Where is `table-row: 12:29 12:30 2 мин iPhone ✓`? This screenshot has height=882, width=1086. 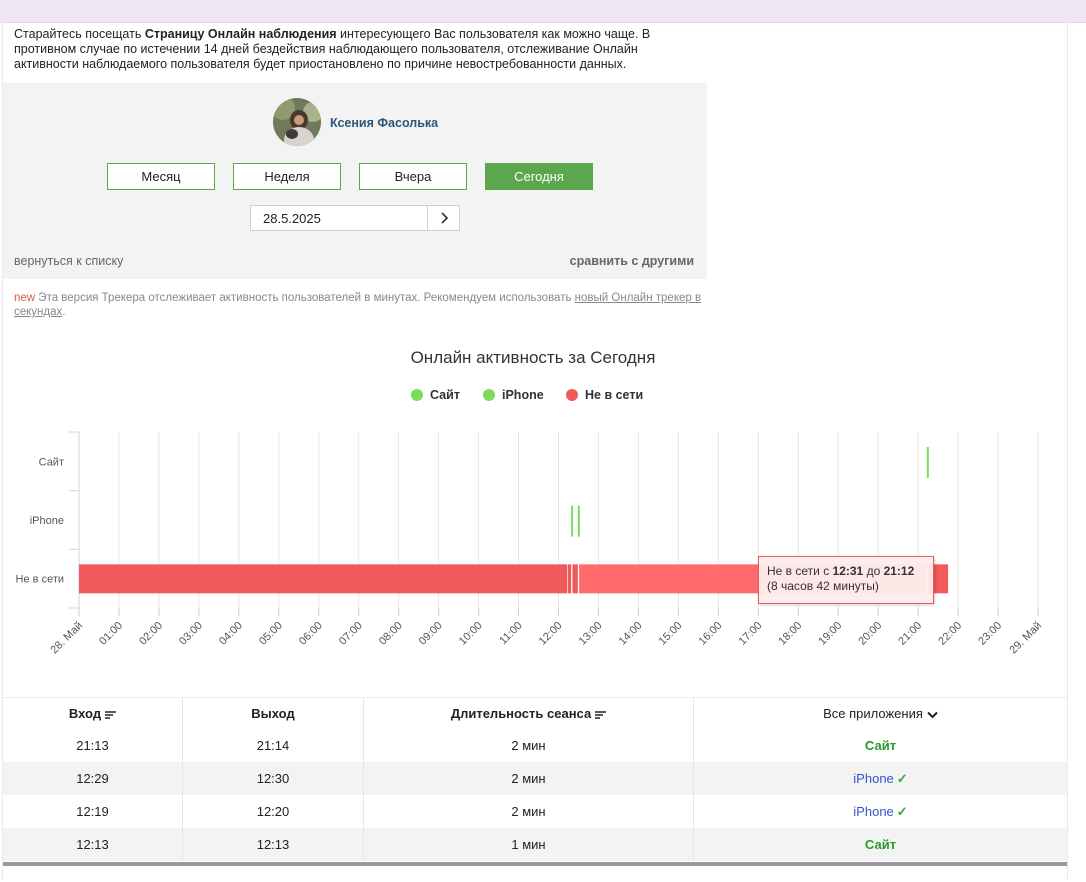 table-row: 12:29 12:30 2 мин iPhone ✓ is located at coordinates (535, 778).